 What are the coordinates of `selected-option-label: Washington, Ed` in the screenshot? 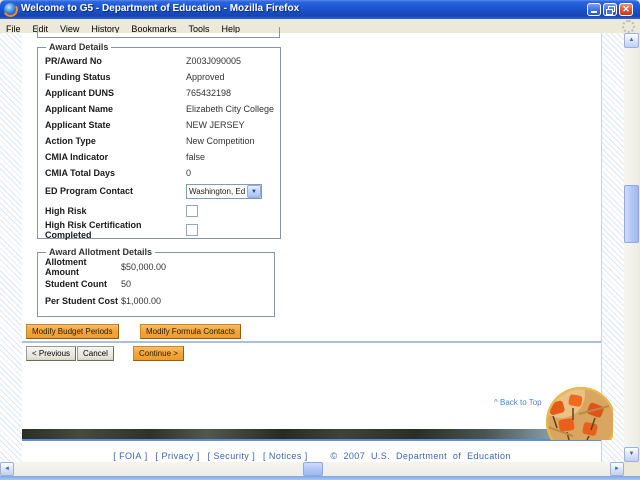 It's located at (217, 191).